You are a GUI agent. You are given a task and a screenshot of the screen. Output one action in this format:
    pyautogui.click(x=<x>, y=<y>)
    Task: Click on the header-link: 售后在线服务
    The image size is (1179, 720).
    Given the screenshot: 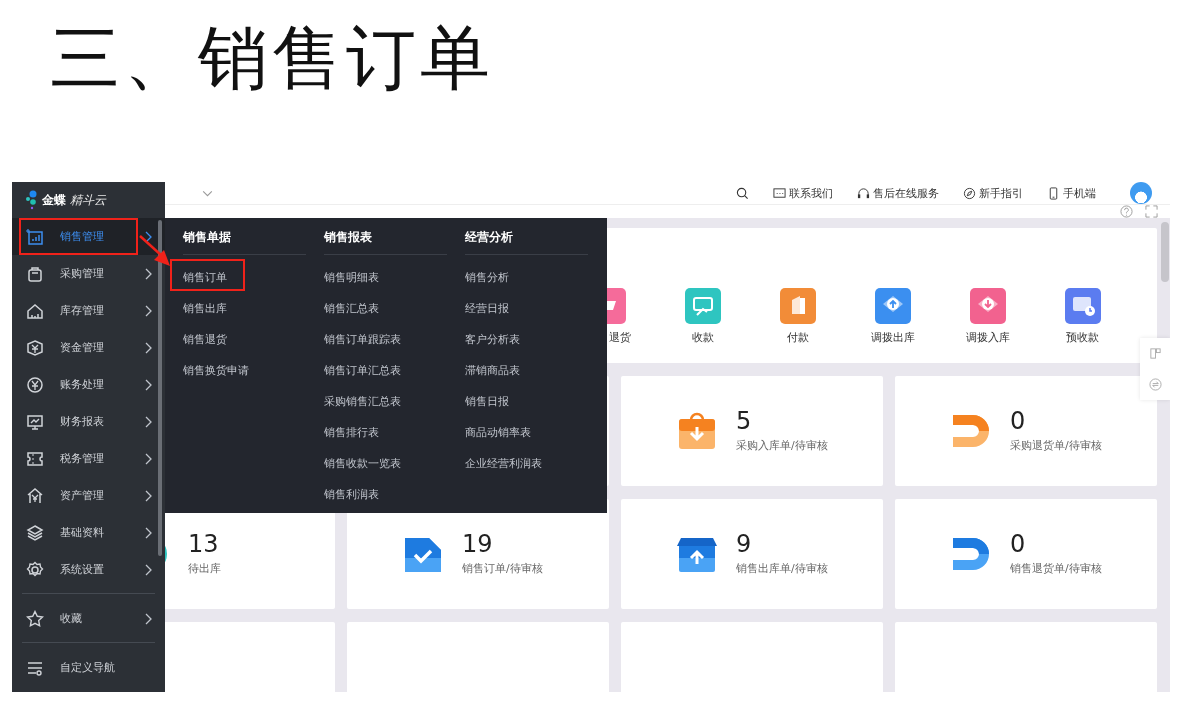 What is the action you would take?
    pyautogui.click(x=898, y=193)
    